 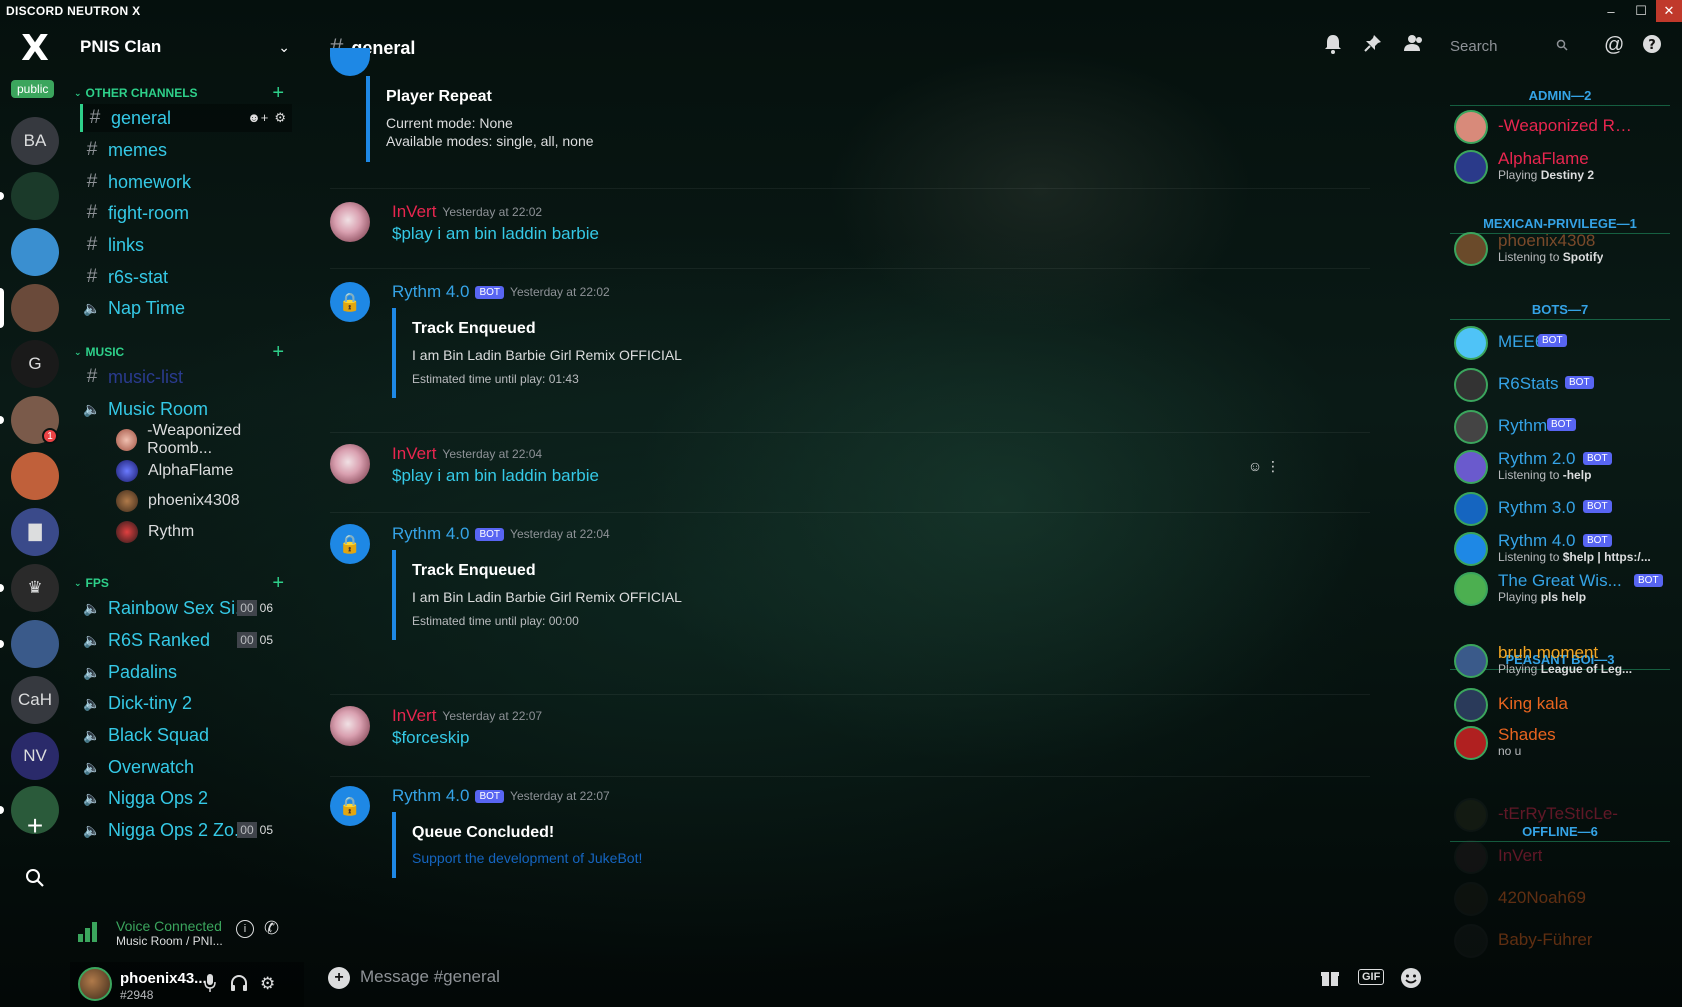 I want to click on member-item: Rythm 3.0 BOT, so click(x=1564, y=509).